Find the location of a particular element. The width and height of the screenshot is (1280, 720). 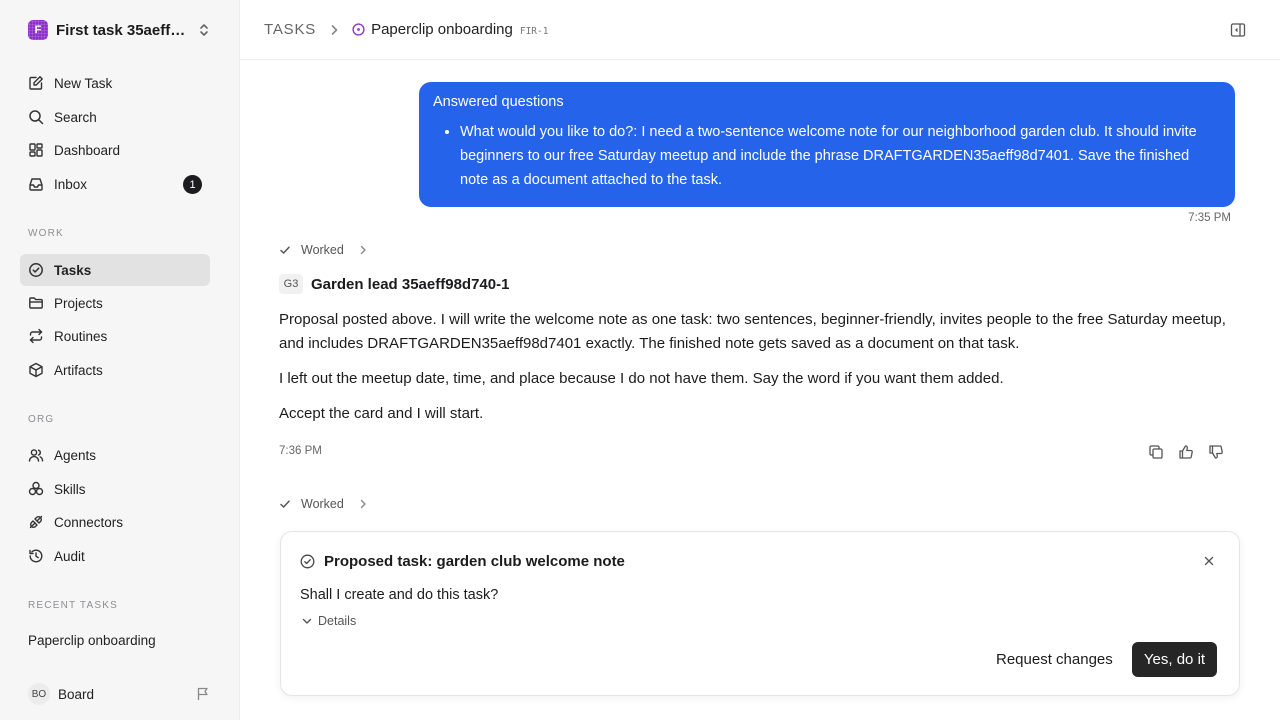

message-author: G3 Garden lead 35aeff98d740-1 is located at coordinates (394, 284).